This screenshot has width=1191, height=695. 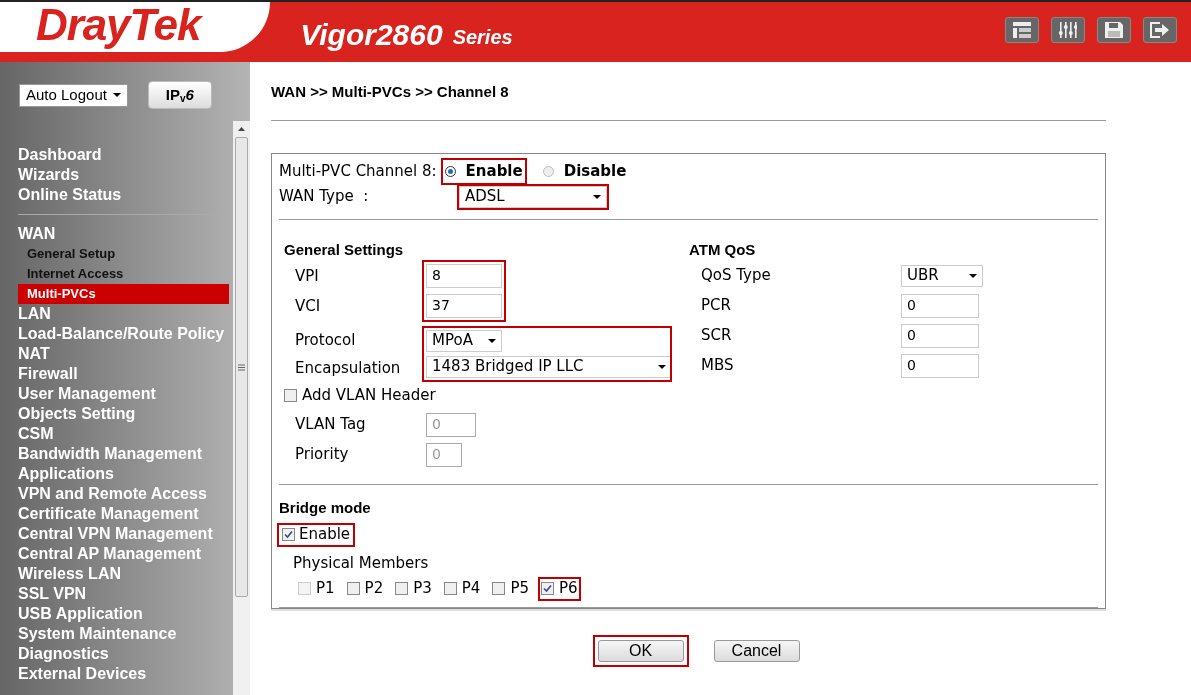 What do you see at coordinates (584, 171) in the screenshot?
I see `radio-option: Disable` at bounding box center [584, 171].